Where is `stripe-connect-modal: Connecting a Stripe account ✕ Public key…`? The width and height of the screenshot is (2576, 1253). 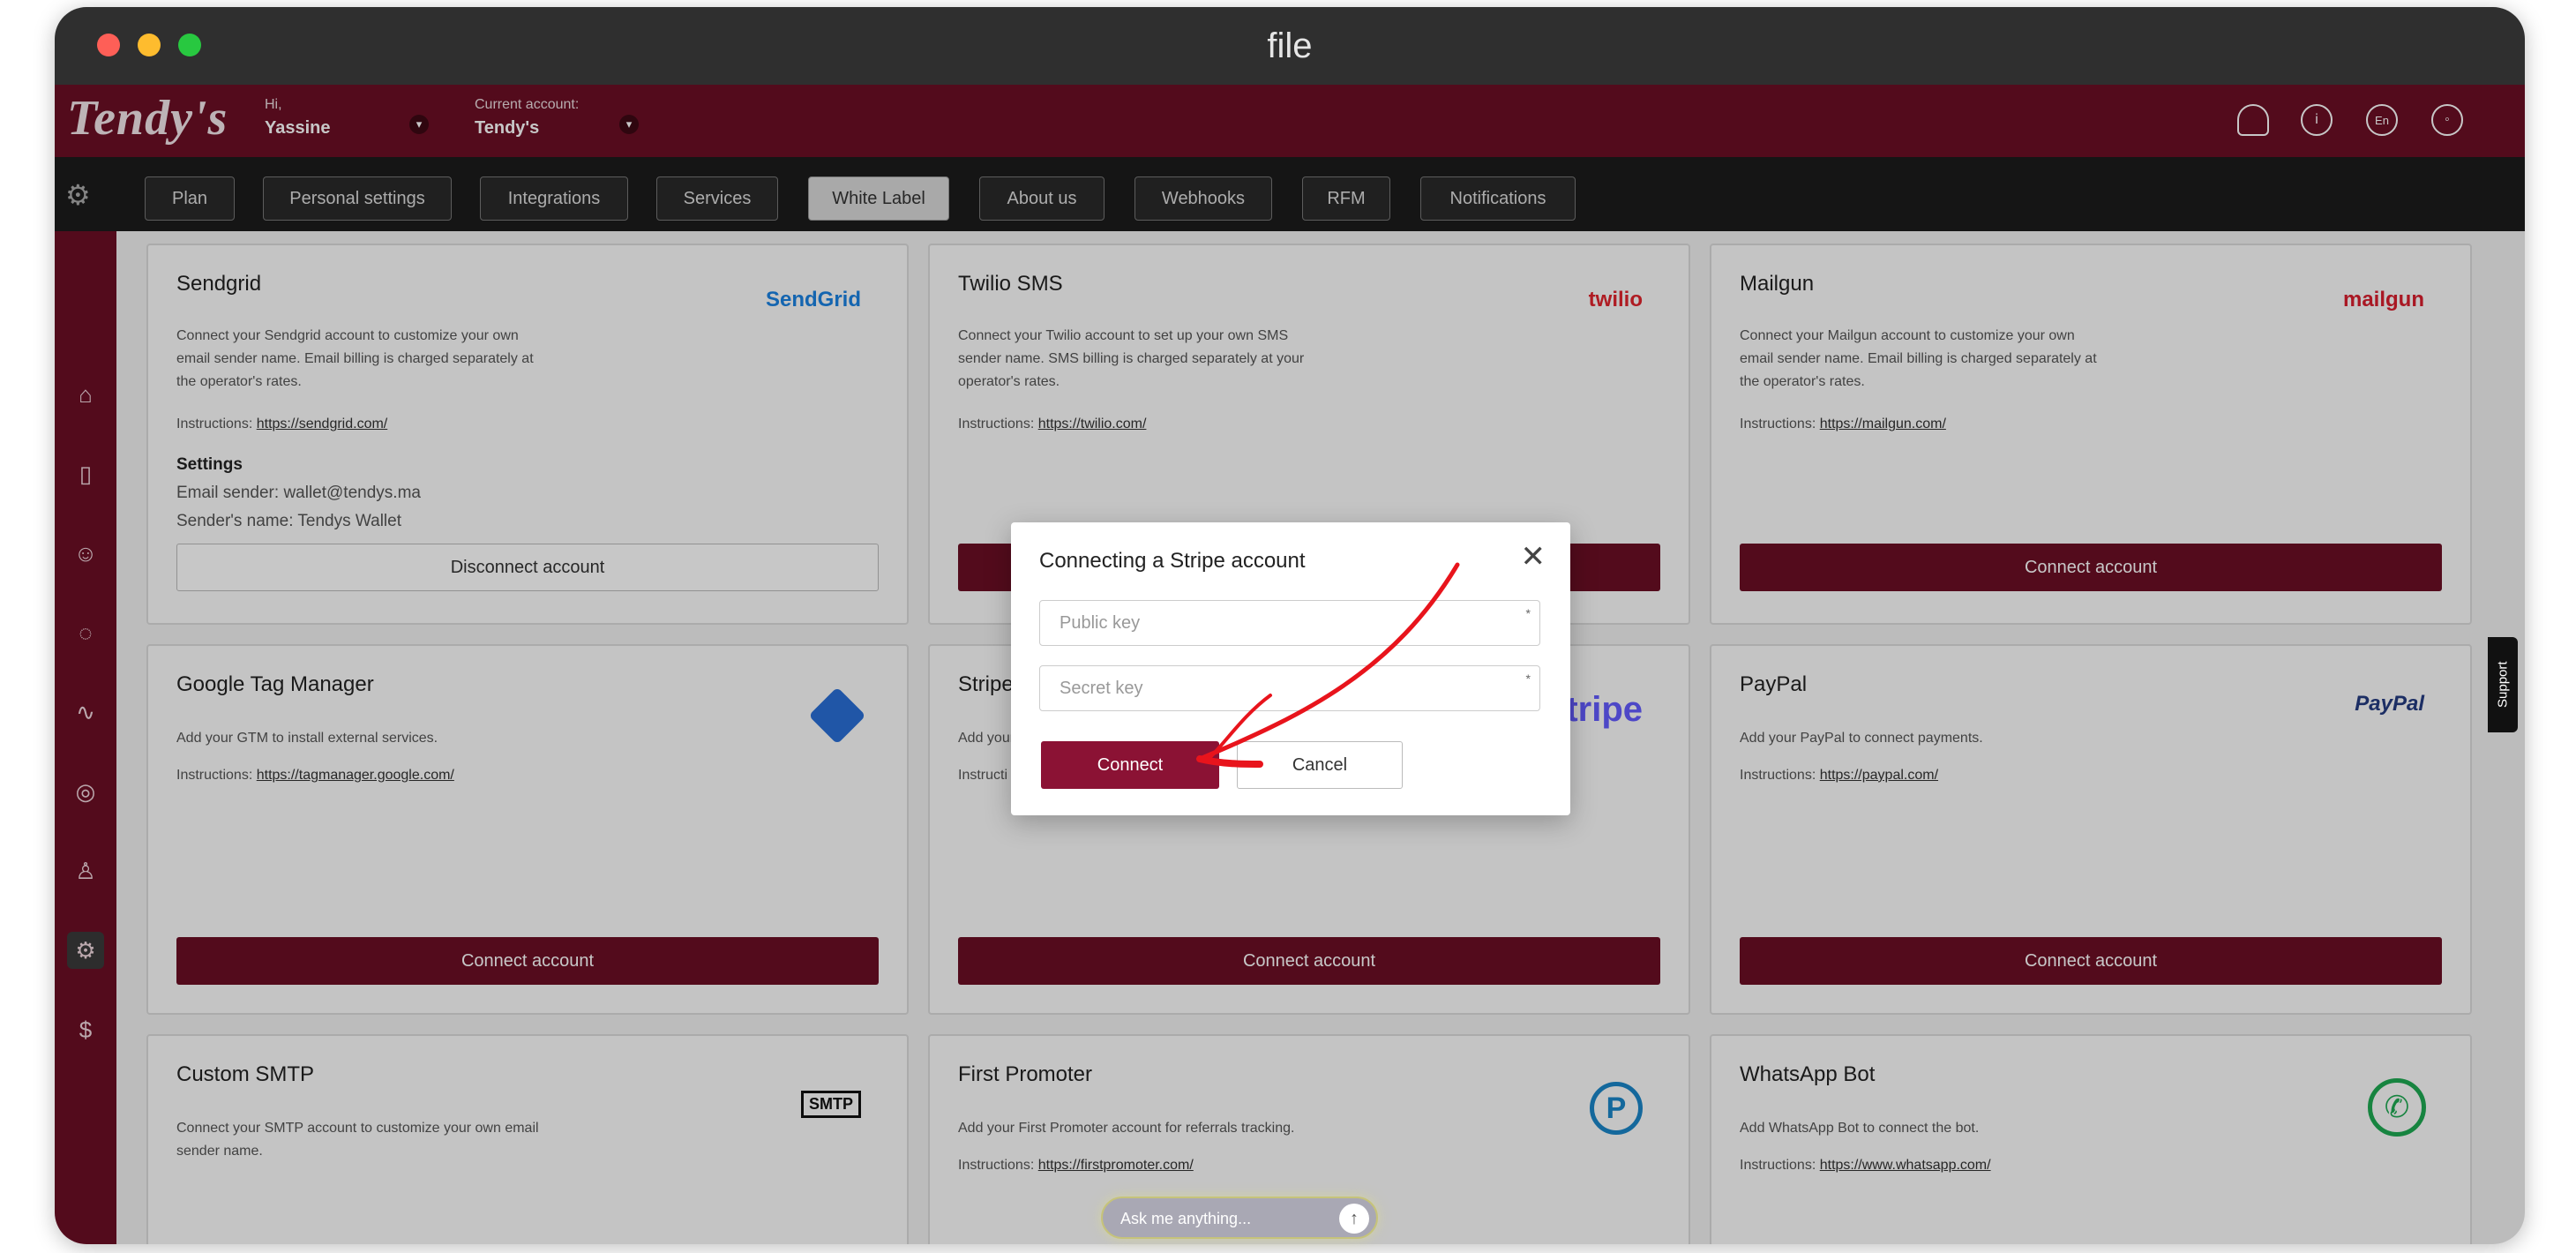
stripe-connect-modal: Connecting a Stripe account ✕ Public key… is located at coordinates (1290, 669).